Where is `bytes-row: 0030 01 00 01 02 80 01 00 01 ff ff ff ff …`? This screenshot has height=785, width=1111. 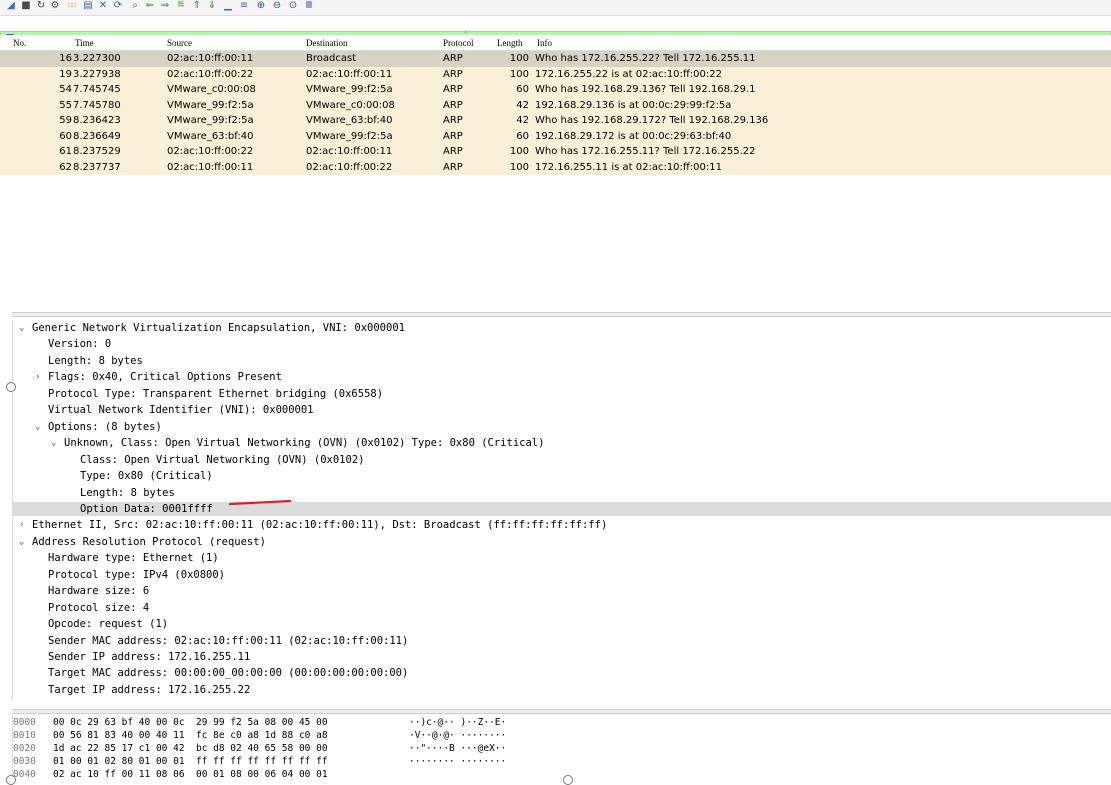
bytes-row: 0030 01 00 01 02 80 01 00 01 ff ff ff ff … is located at coordinates (562, 761).